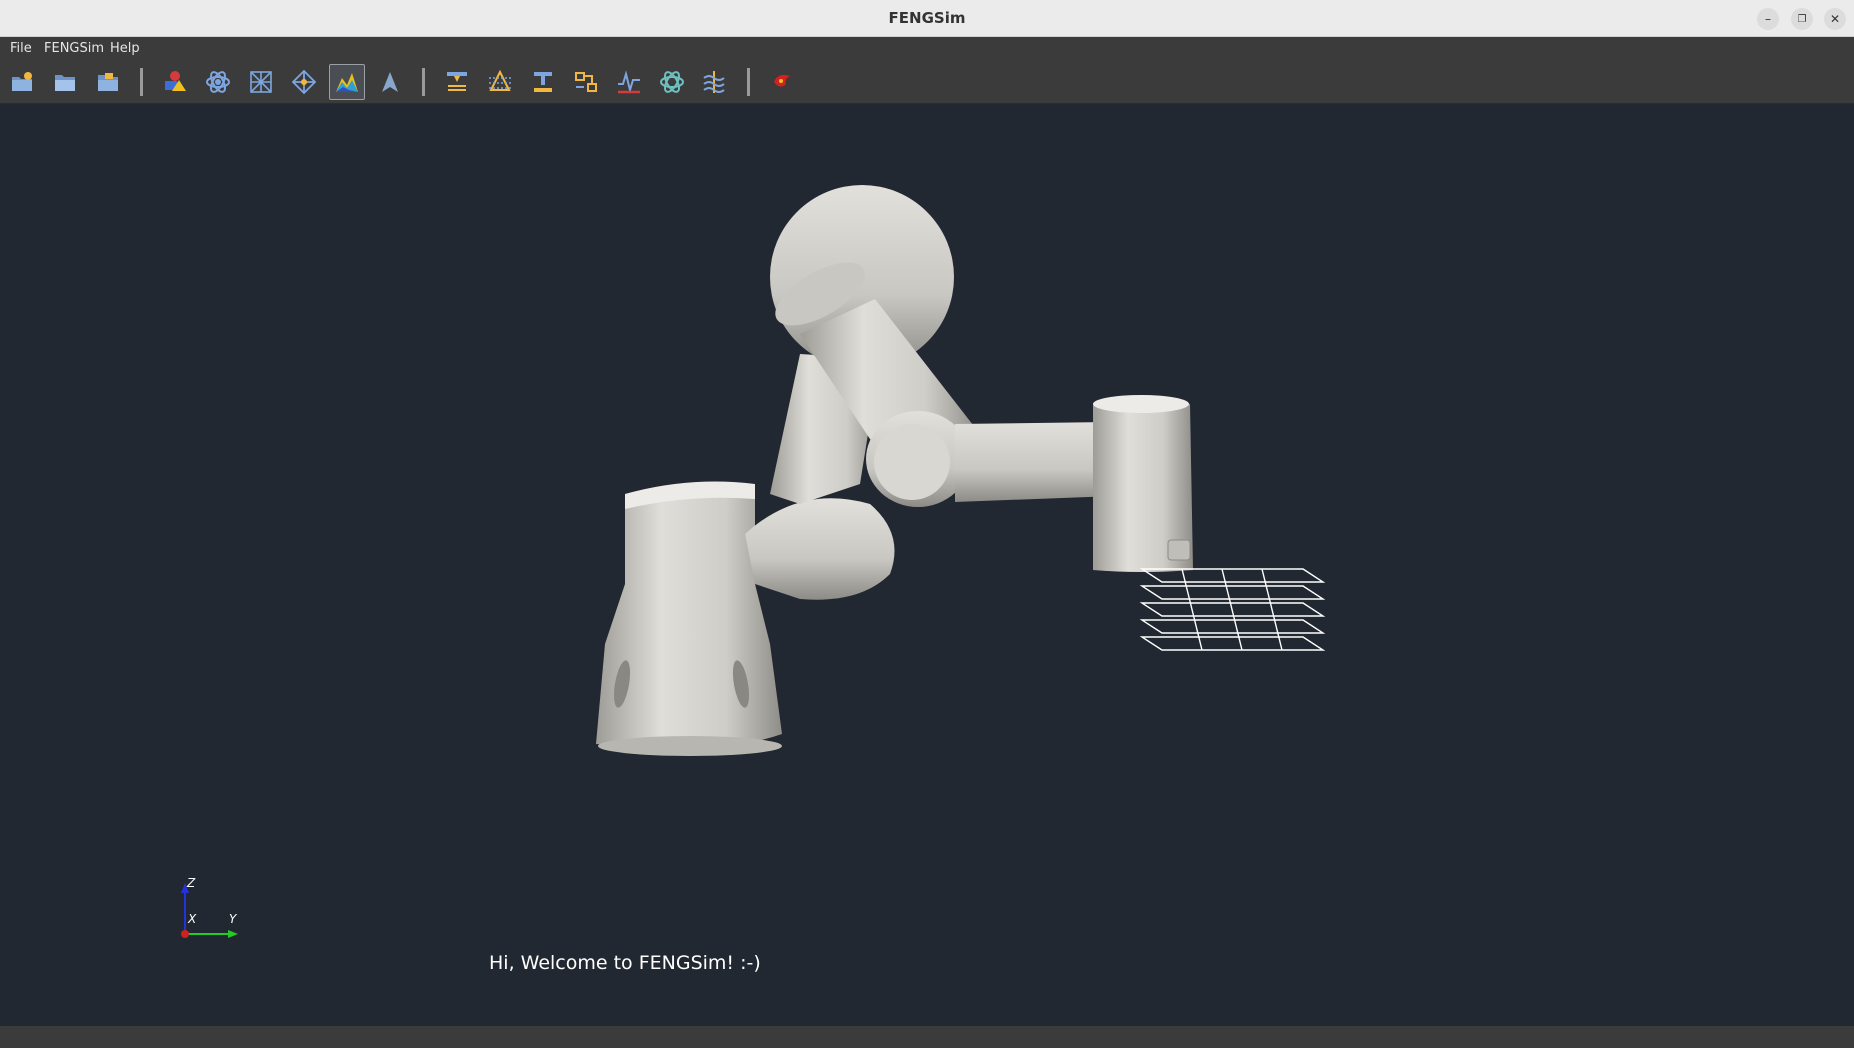 The width and height of the screenshot is (1854, 1048). I want to click on cad-shapes-button, so click(175, 82).